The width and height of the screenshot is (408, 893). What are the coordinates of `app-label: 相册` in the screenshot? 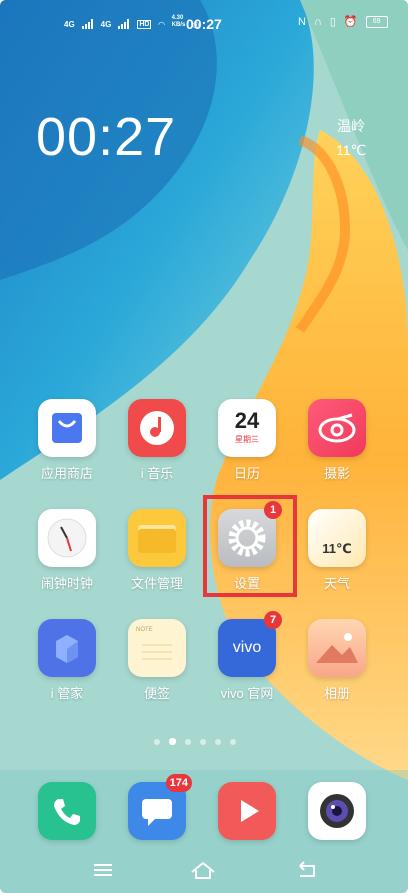 It's located at (336, 693).